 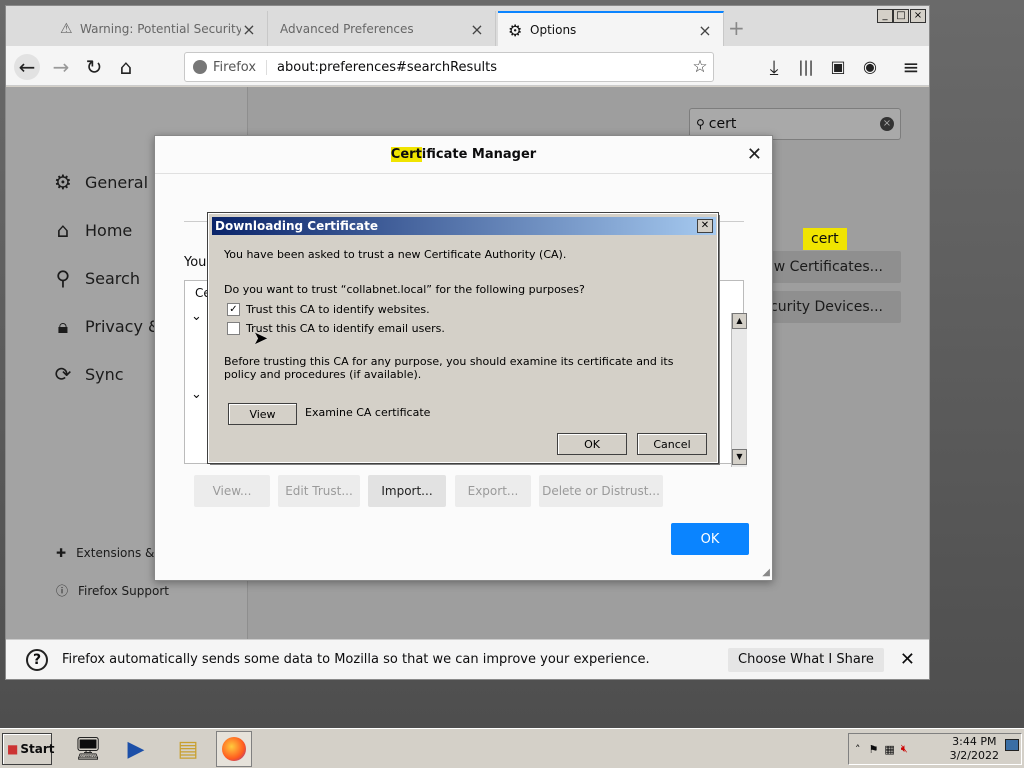 I want to click on category-home: ⌂ Home, so click(x=92, y=230).